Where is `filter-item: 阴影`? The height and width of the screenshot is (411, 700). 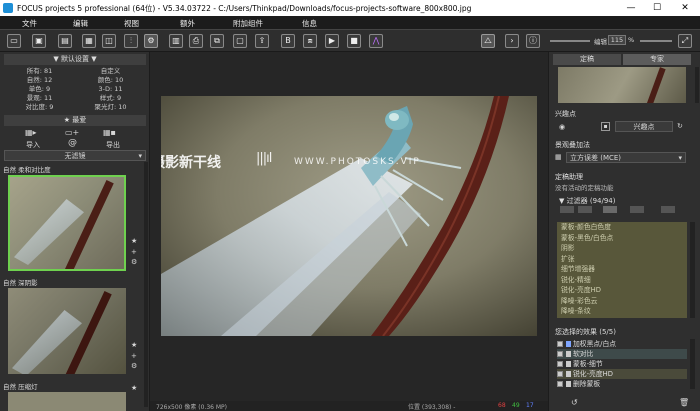
filter-item: 阴影 is located at coordinates (622, 248).